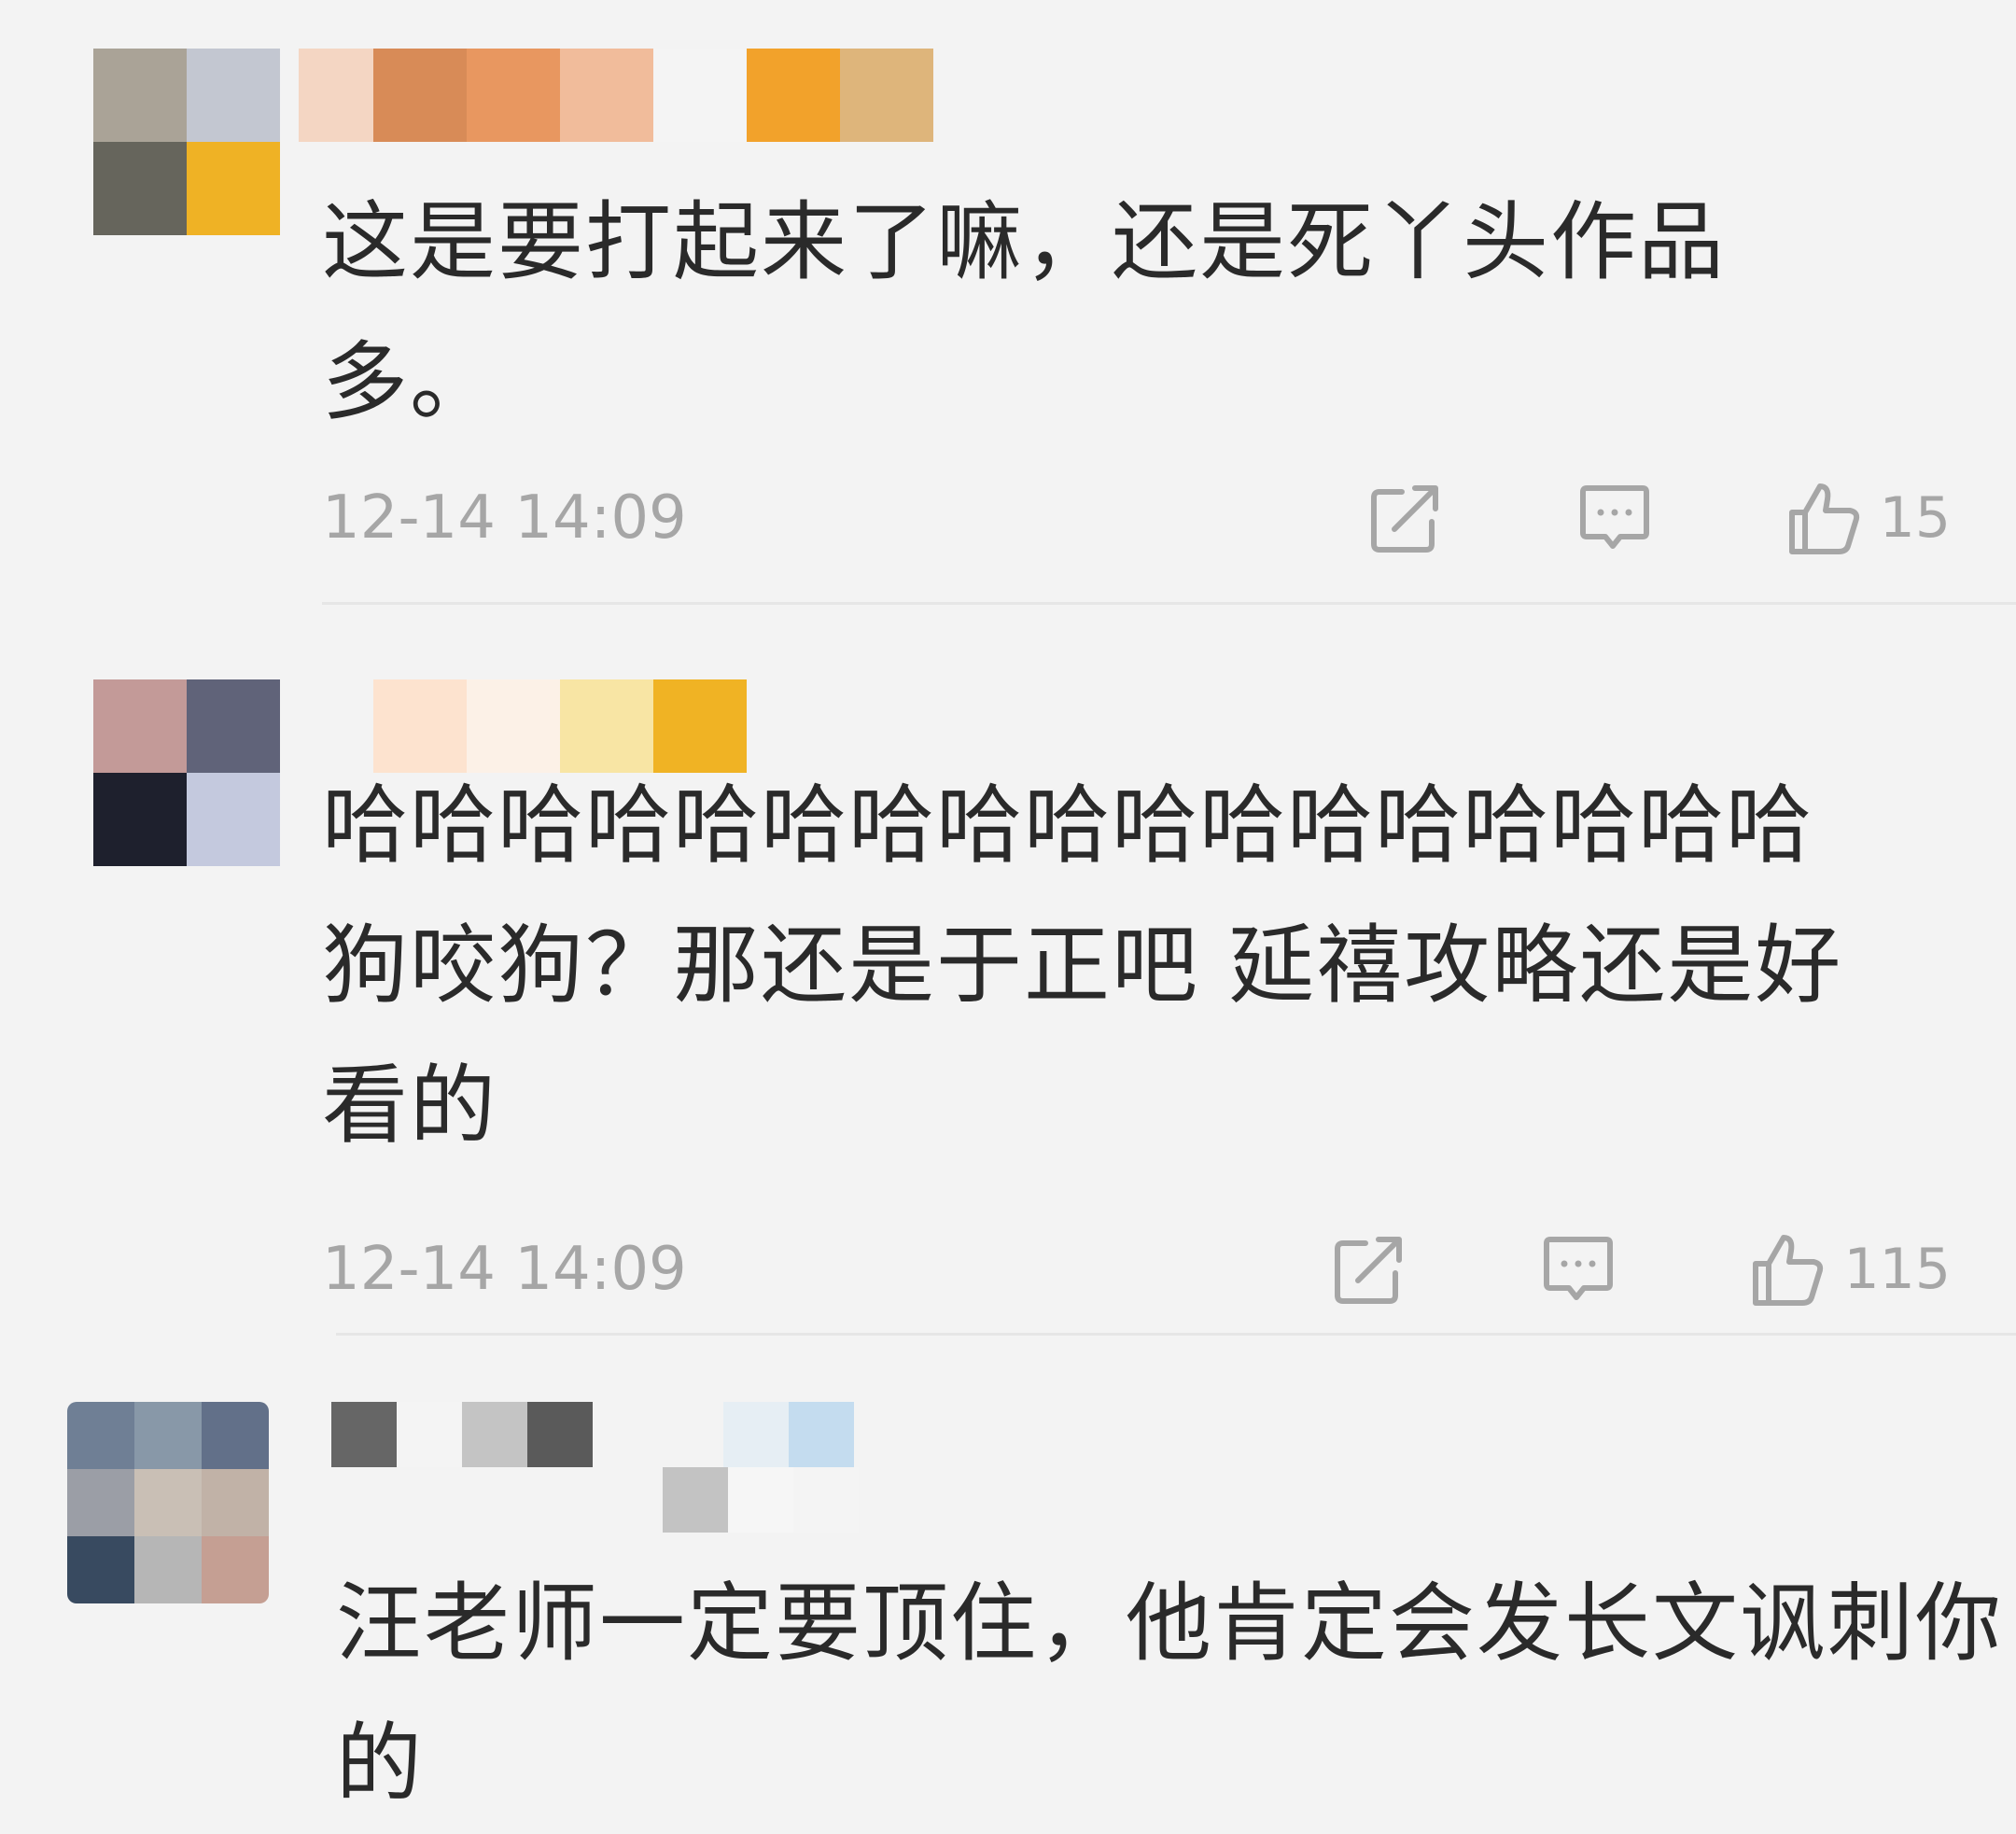 Image resolution: width=2016 pixels, height=1834 pixels. I want to click on comment-text: 汪老师一定要顶住，他肯定会发长文讽刺你的, so click(1170, 1693).